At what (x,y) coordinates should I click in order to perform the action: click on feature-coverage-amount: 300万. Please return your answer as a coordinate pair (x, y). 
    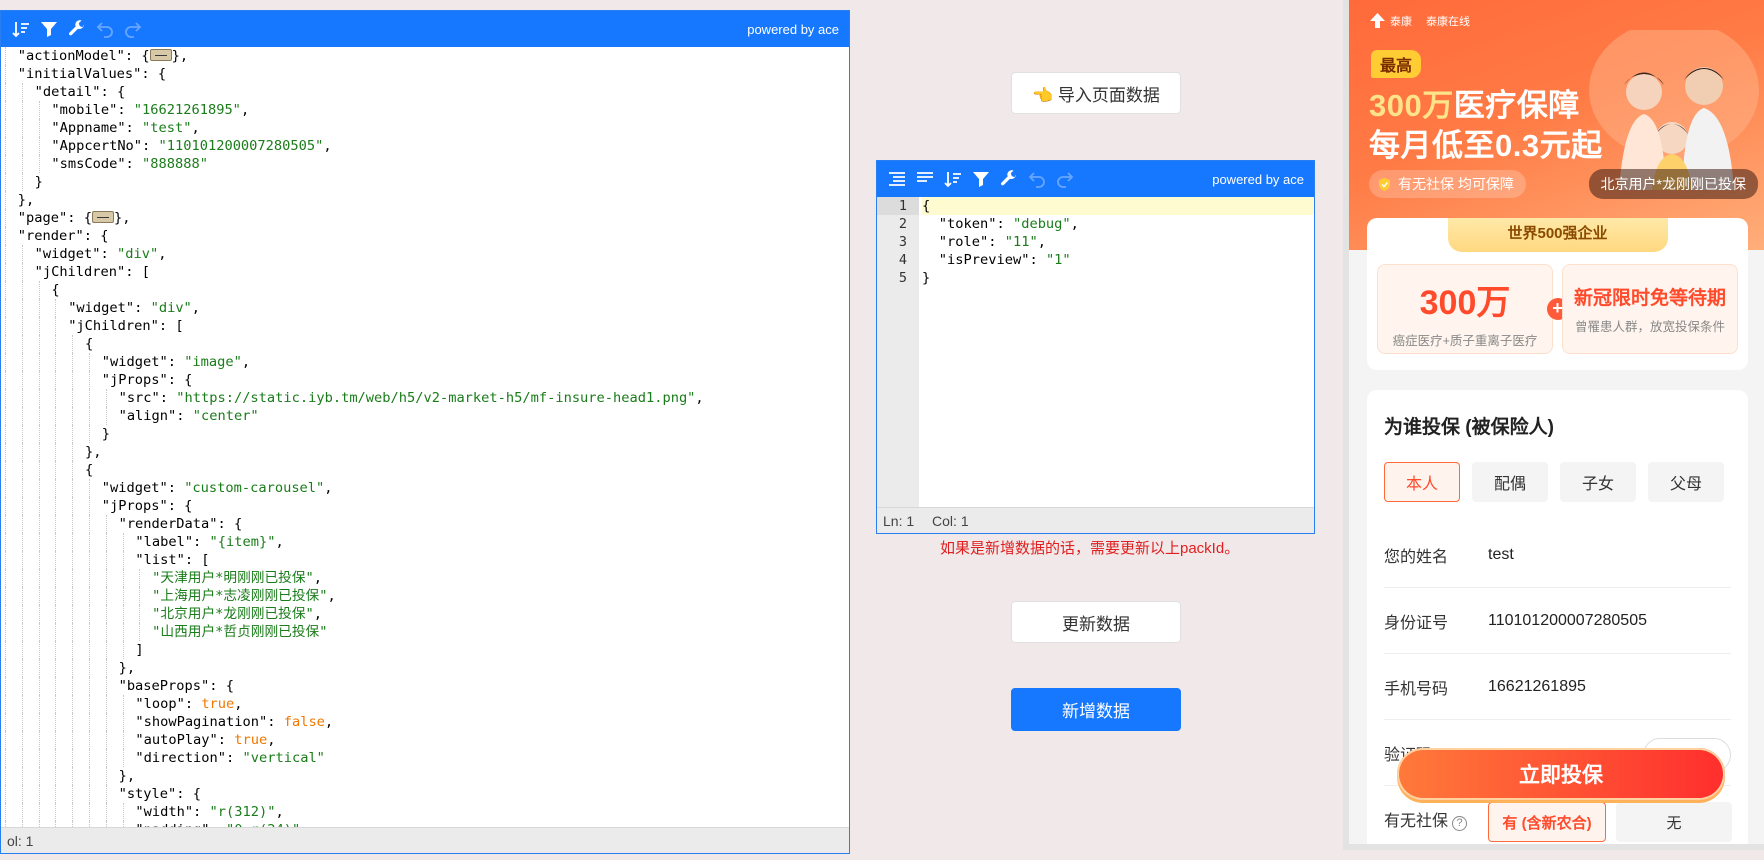
    Looking at the image, I should click on (1465, 303).